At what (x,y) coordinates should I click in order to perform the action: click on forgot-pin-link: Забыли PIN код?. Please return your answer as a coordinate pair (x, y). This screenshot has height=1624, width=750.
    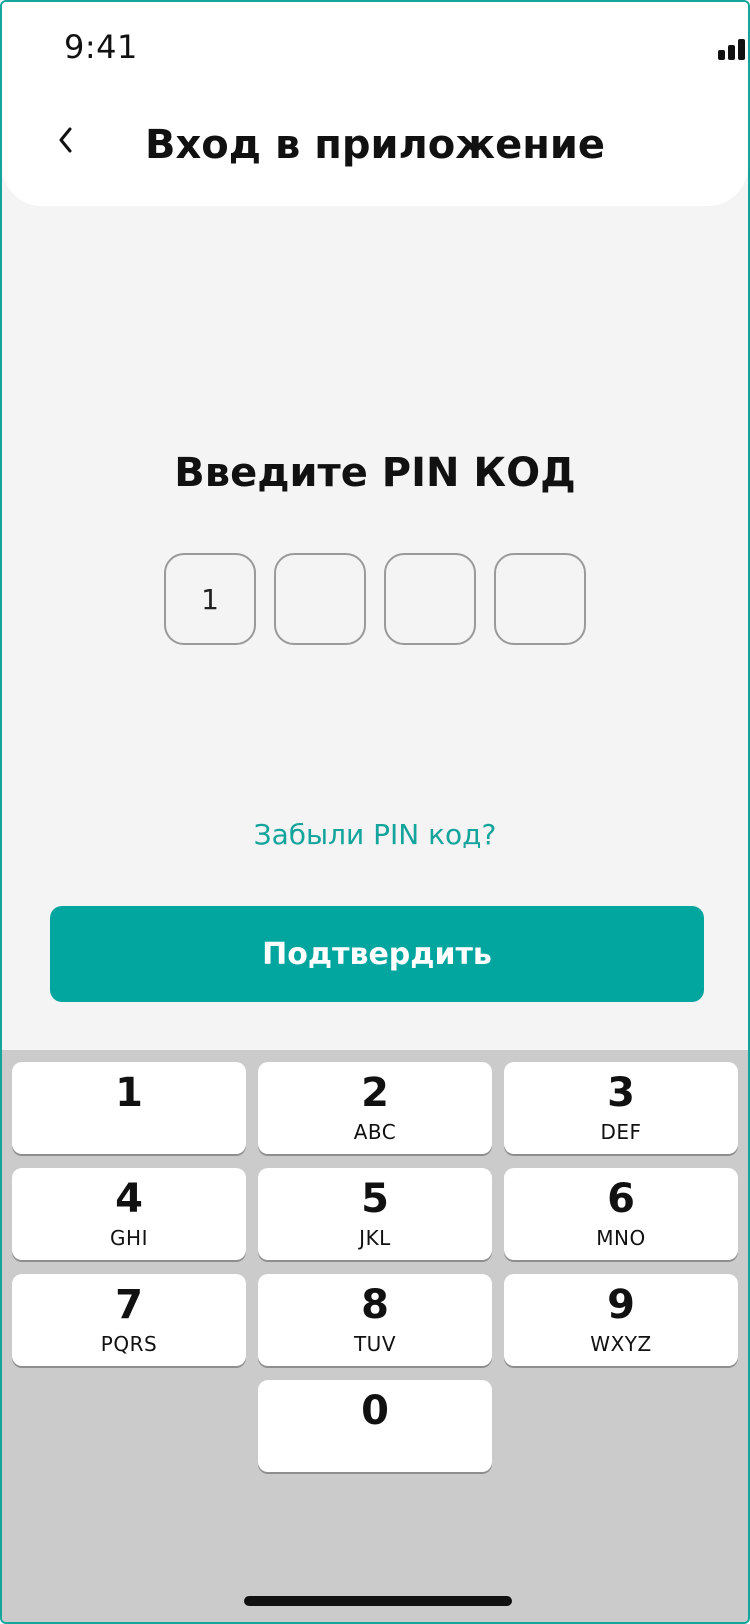
    Looking at the image, I should click on (375, 834).